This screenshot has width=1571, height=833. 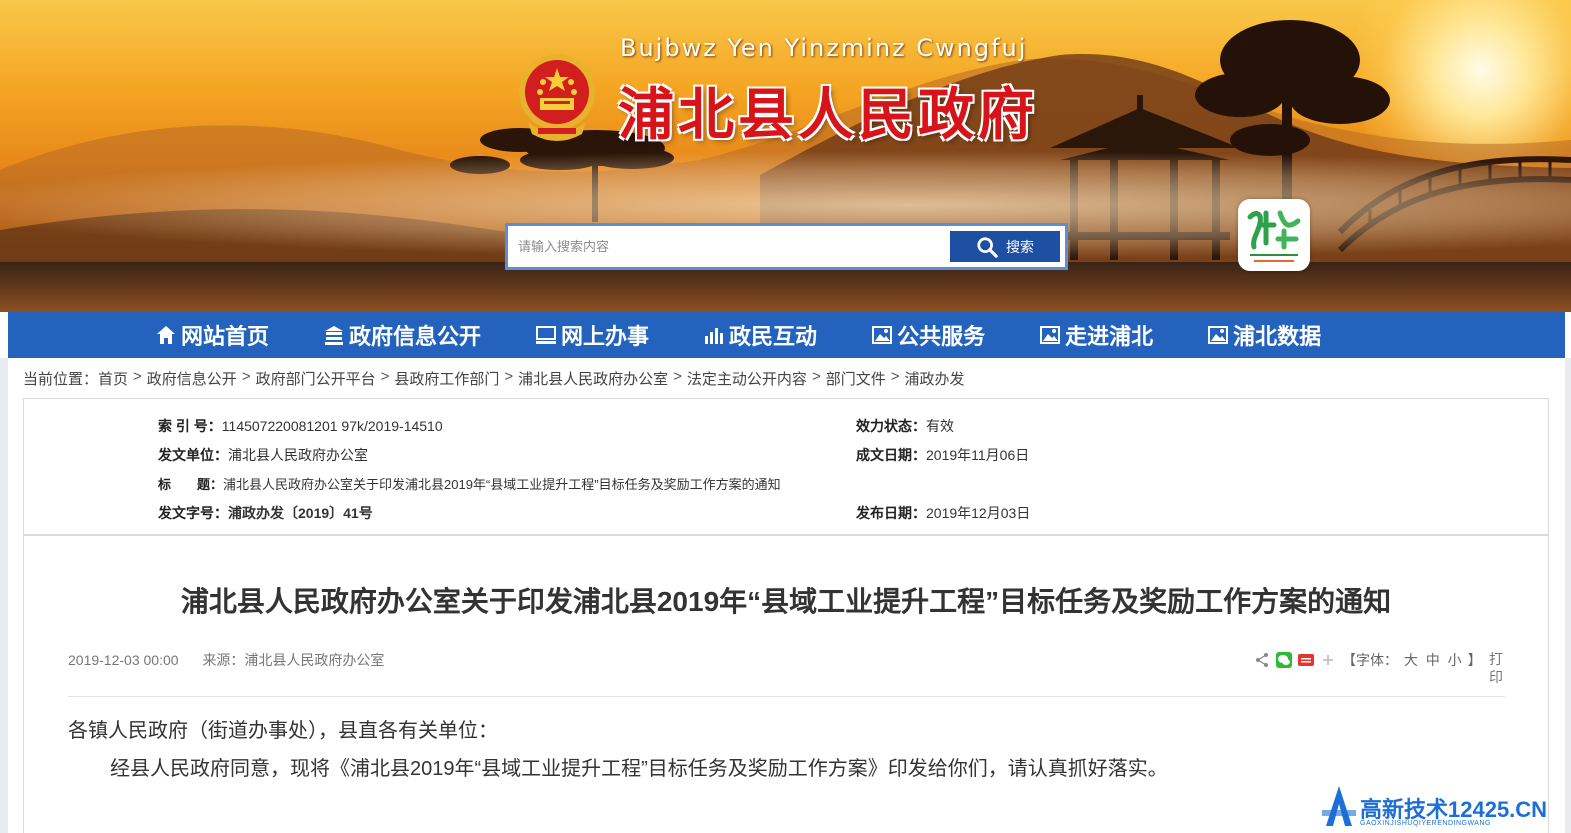 I want to click on nav-item-label: 浦北数据, so click(x=1277, y=336).